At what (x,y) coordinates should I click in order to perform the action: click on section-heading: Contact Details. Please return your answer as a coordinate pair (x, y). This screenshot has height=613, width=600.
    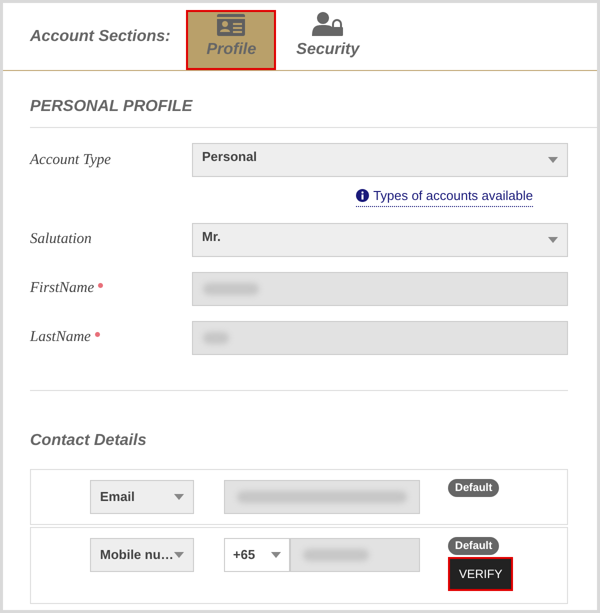
    Looking at the image, I should click on (89, 440).